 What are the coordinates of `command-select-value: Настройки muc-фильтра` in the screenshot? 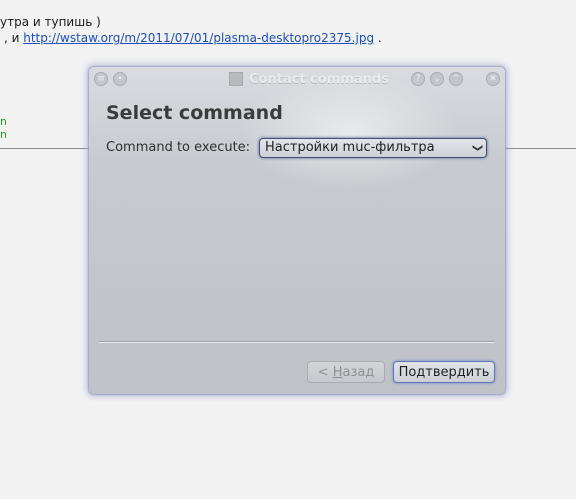 It's located at (350, 147).